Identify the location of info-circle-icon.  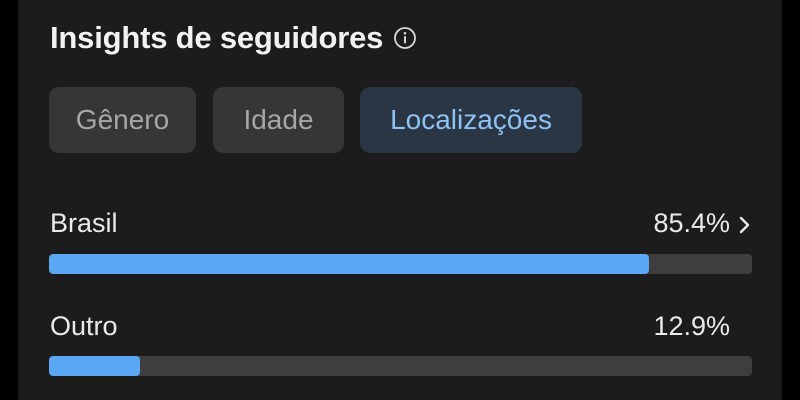
(405, 38).